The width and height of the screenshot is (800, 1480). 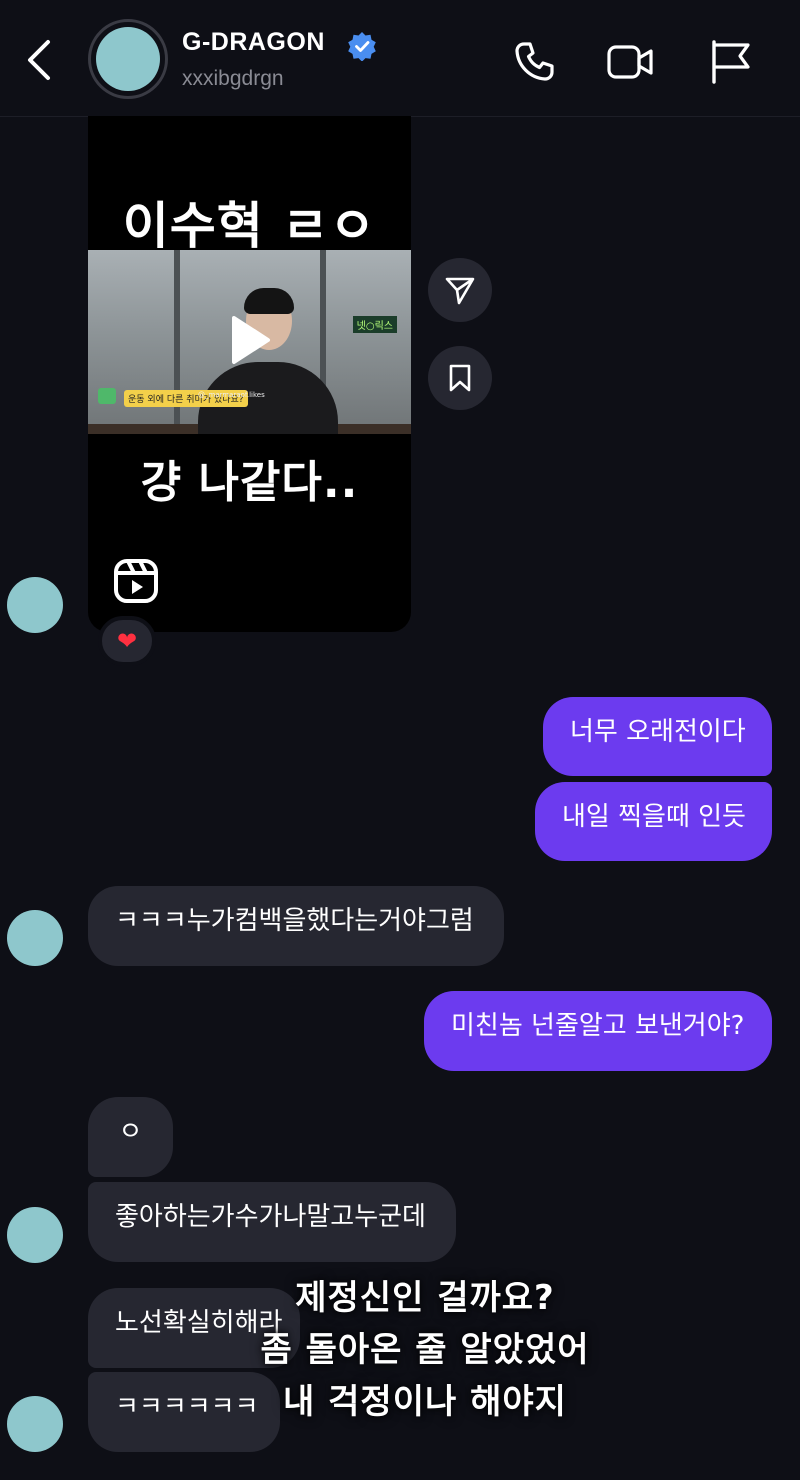 What do you see at coordinates (253, 42) in the screenshot?
I see `profile-name: G-DRAGON` at bounding box center [253, 42].